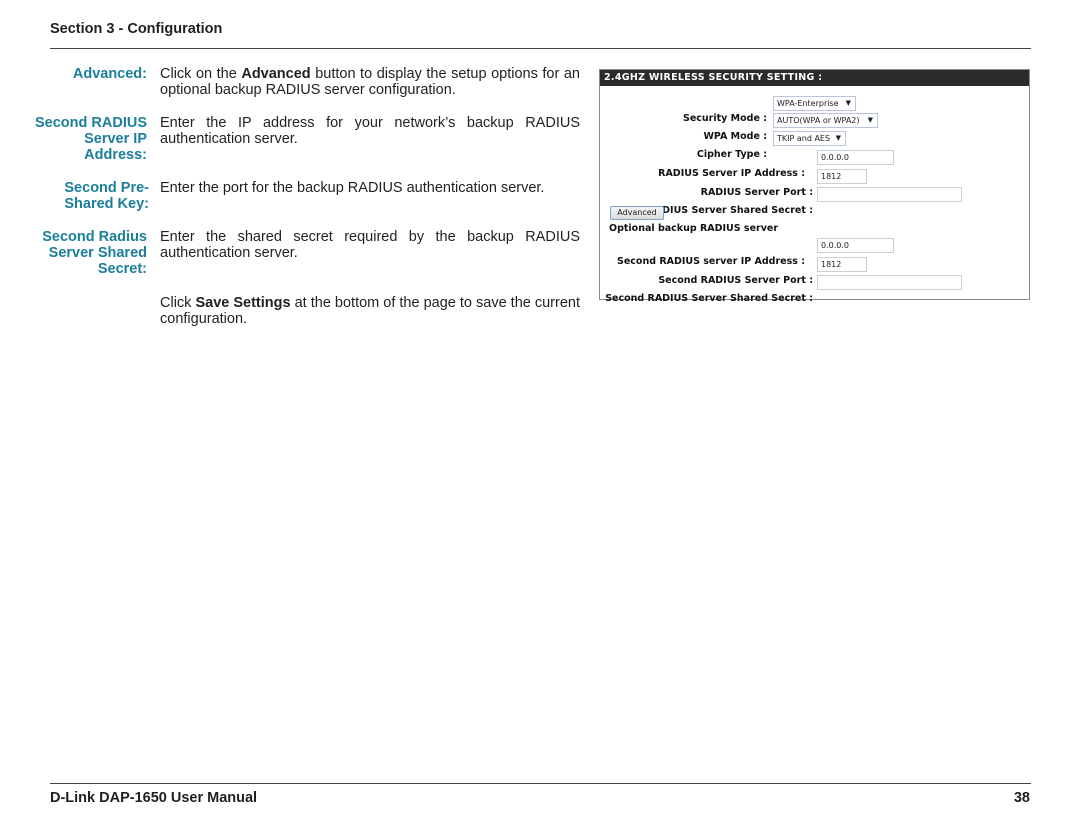  I want to click on radius-secret-input, so click(889, 194).